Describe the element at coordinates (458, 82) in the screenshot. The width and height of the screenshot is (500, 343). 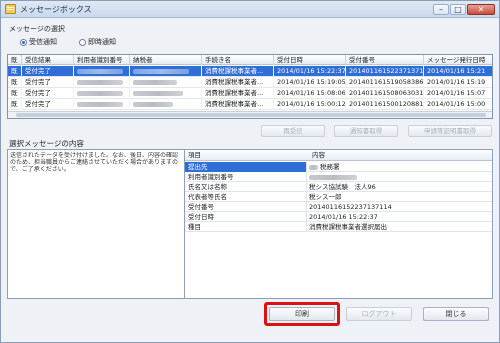
I see `cell-issued: 2014/01/16 15:19` at that location.